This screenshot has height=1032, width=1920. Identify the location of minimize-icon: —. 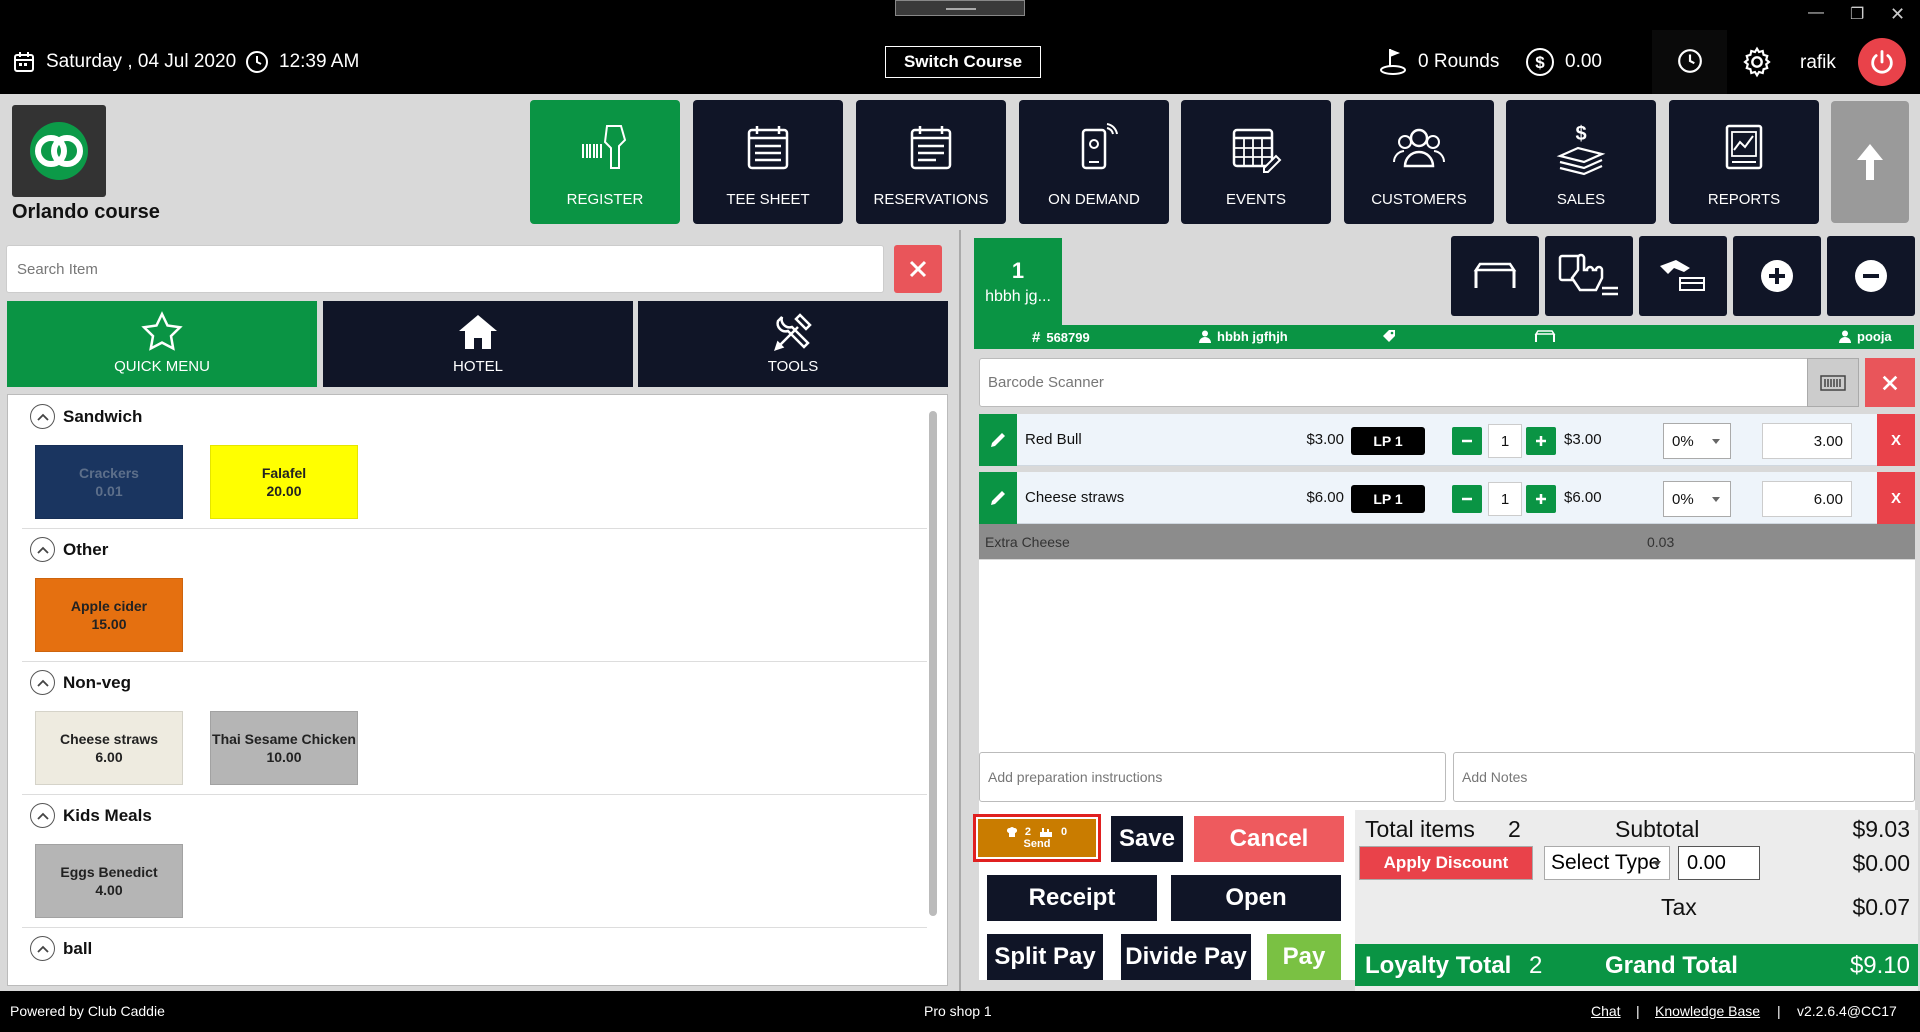
(1816, 13).